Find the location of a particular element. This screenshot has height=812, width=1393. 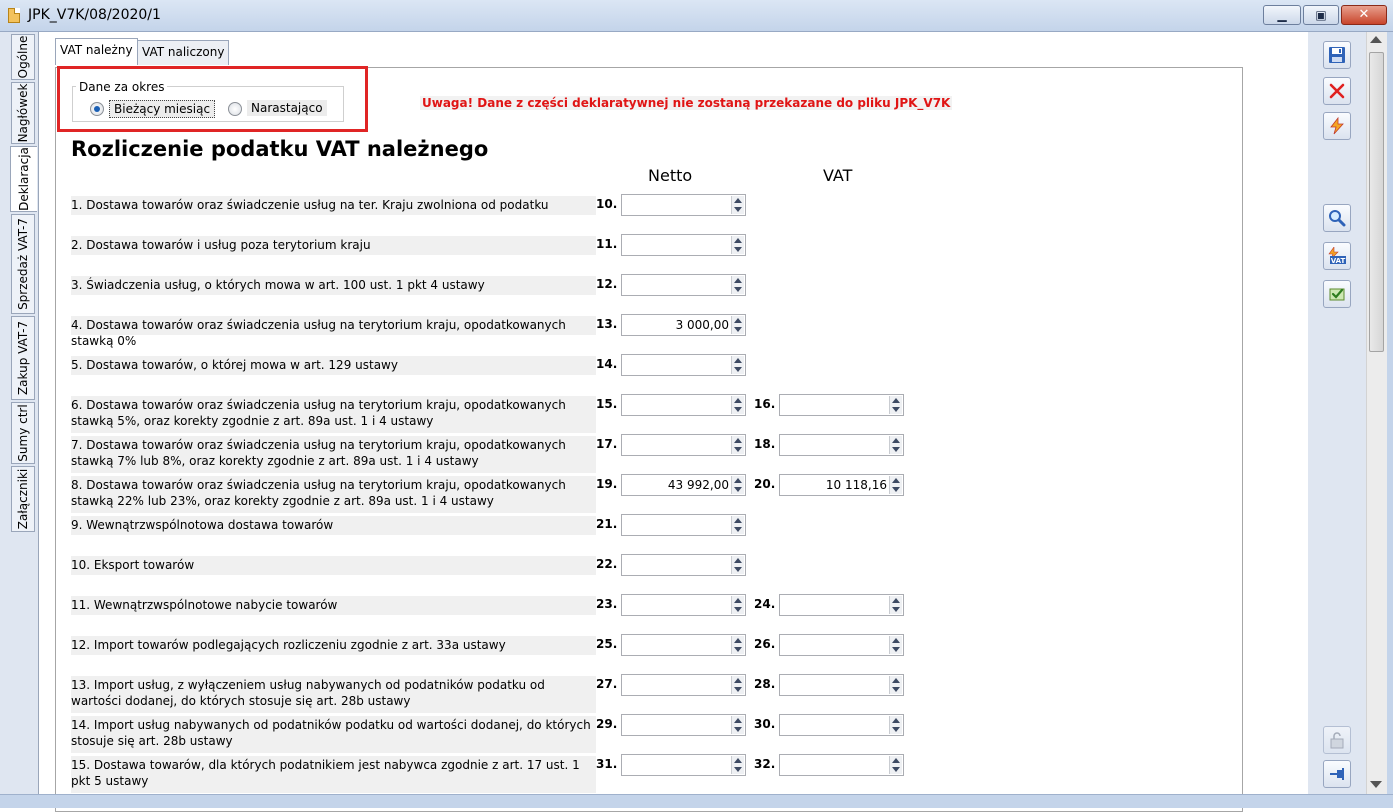

netto-input: 3 000,00 is located at coordinates (683, 325).